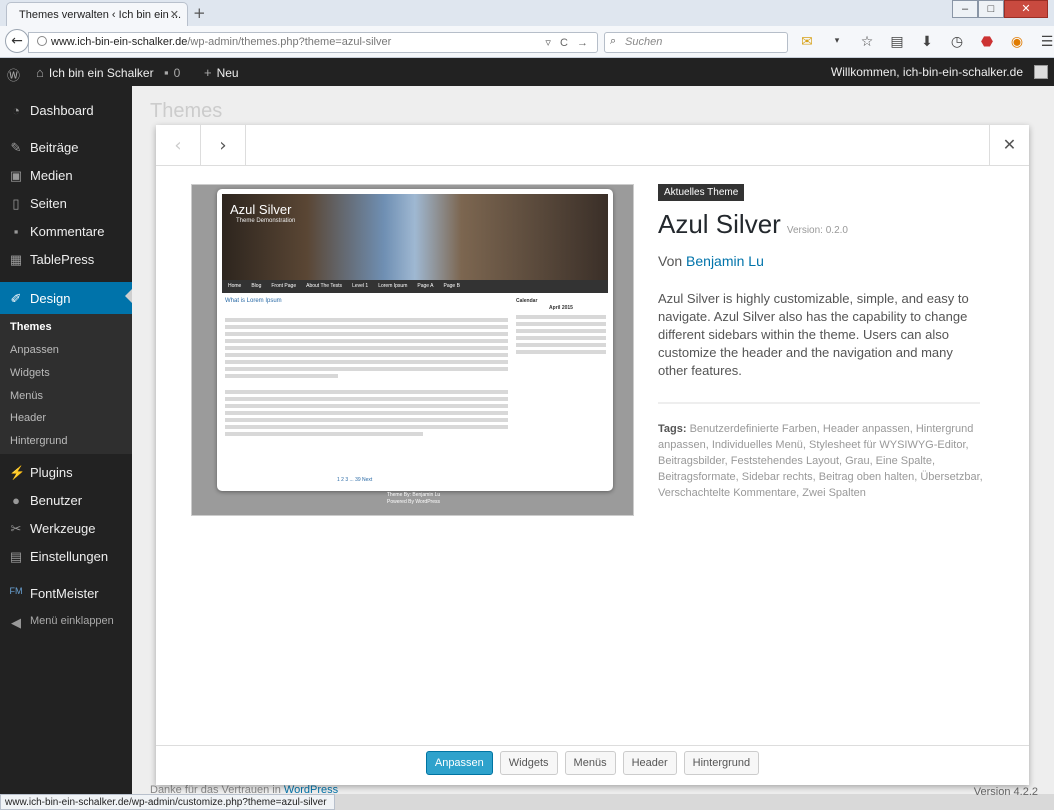 The width and height of the screenshot is (1054, 810). Describe the element at coordinates (66, 593) in the screenshot. I see `sidebar-item-fontmeister: FM FontMeister` at that location.